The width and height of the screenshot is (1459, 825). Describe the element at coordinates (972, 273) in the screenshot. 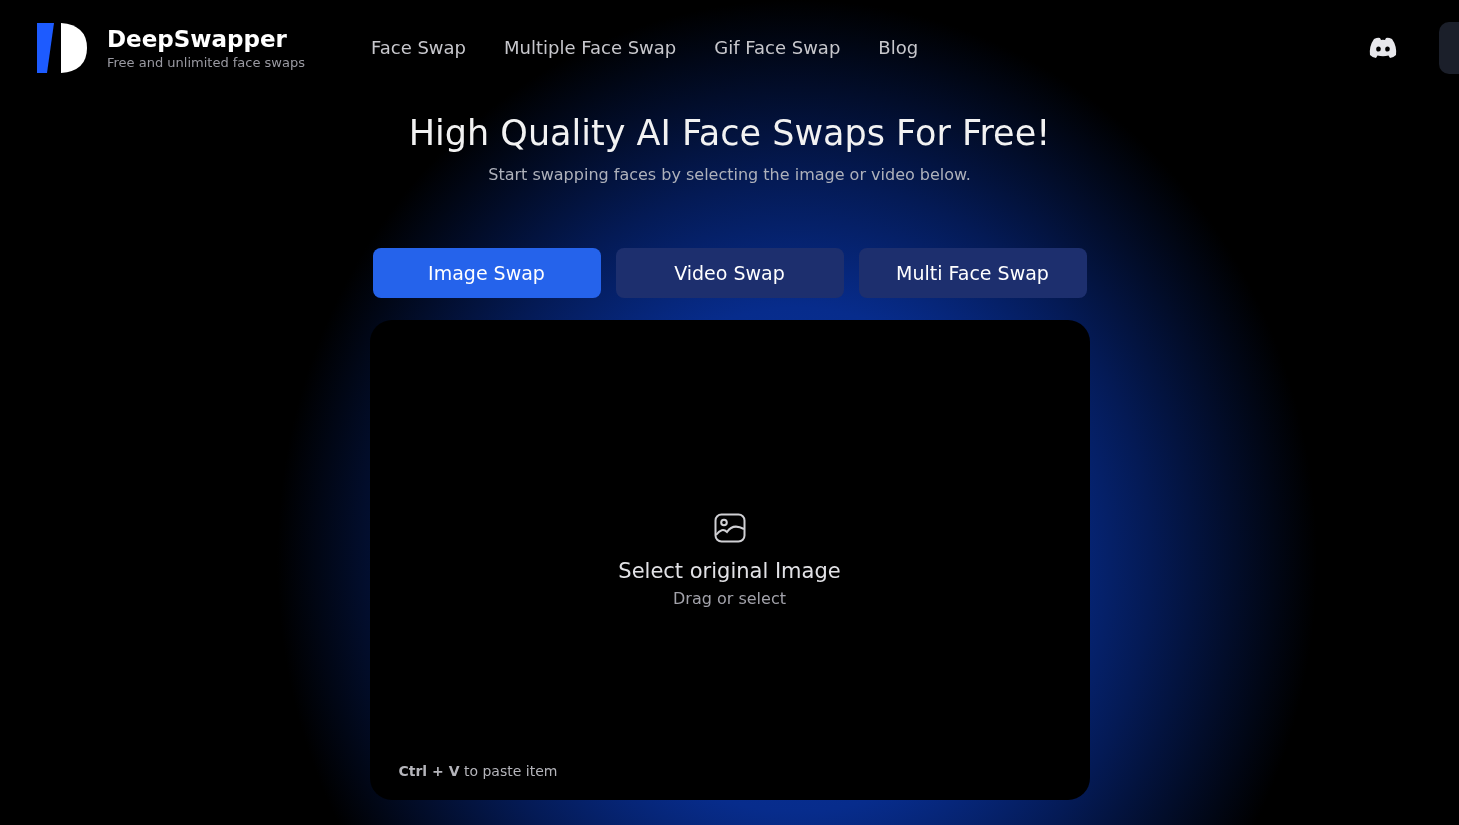

I see `swap-tab: Multi Face Swap` at that location.